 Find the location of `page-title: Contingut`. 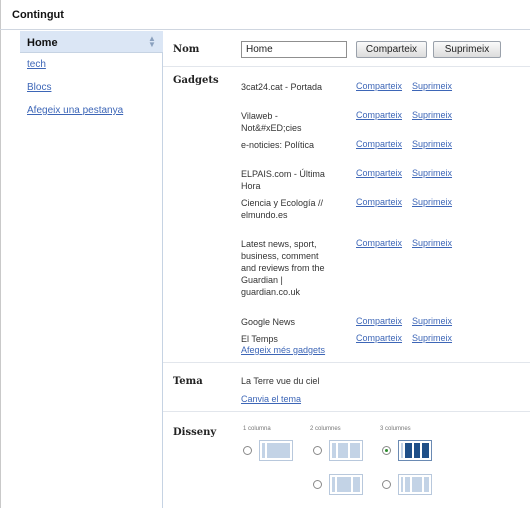

page-title: Contingut is located at coordinates (38, 15).